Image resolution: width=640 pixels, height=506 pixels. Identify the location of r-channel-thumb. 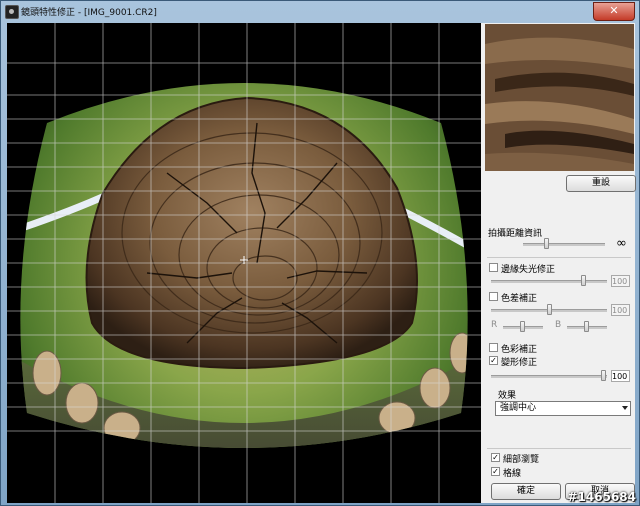
(522, 326).